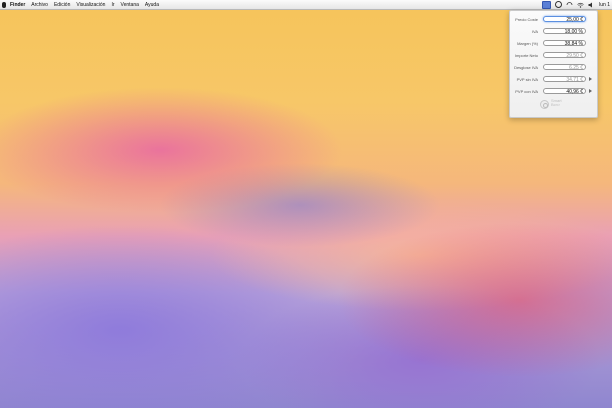  I want to click on row-importe-neto: Importe Neto 29,50 €, so click(553, 55).